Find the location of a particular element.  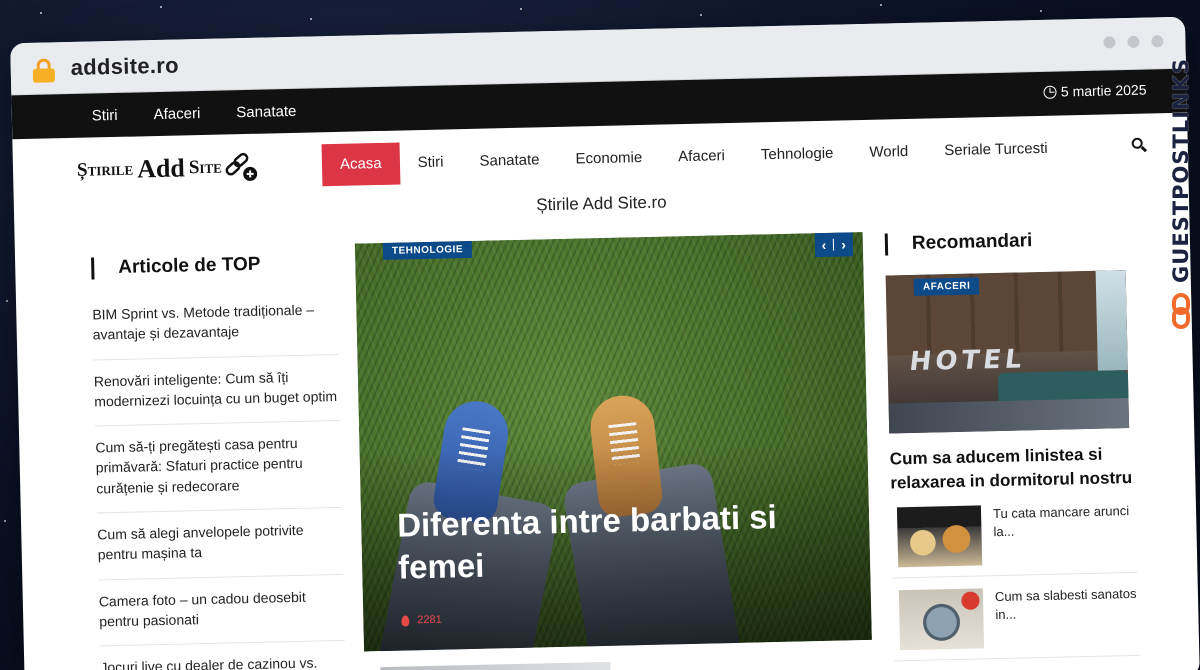

chevron-right-icon: › is located at coordinates (843, 244).